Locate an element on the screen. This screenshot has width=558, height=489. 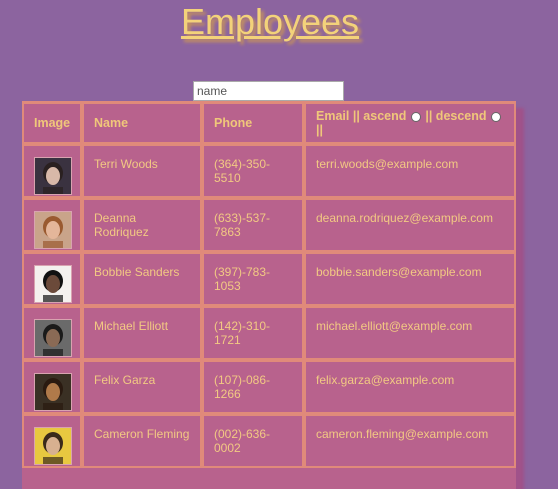
search-input is located at coordinates (268, 91).